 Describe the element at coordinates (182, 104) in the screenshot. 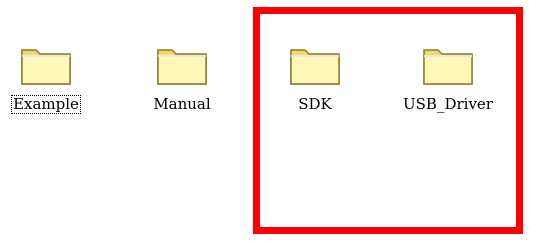

I see `folder-label-manual: Manual` at that location.